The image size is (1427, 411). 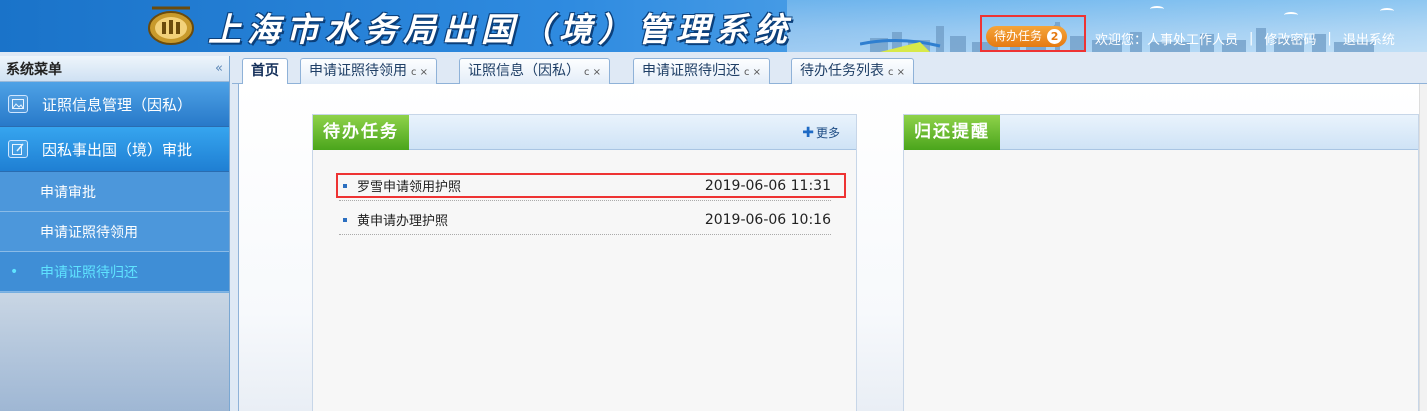 I want to click on sidebar-item-pending-collection: 申请证照待领用, so click(x=114, y=232).